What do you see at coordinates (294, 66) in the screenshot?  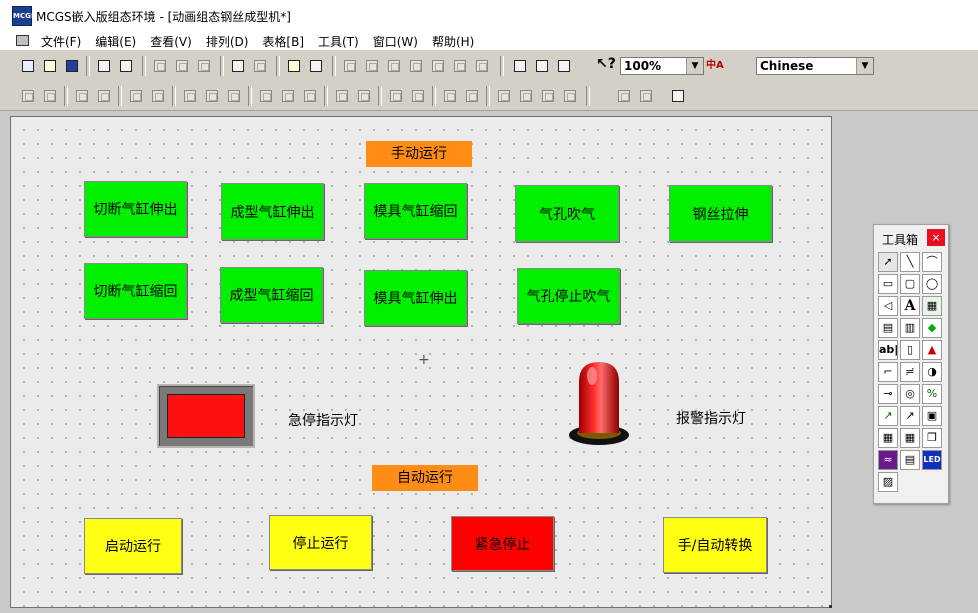 I see `toolbox-icon` at bounding box center [294, 66].